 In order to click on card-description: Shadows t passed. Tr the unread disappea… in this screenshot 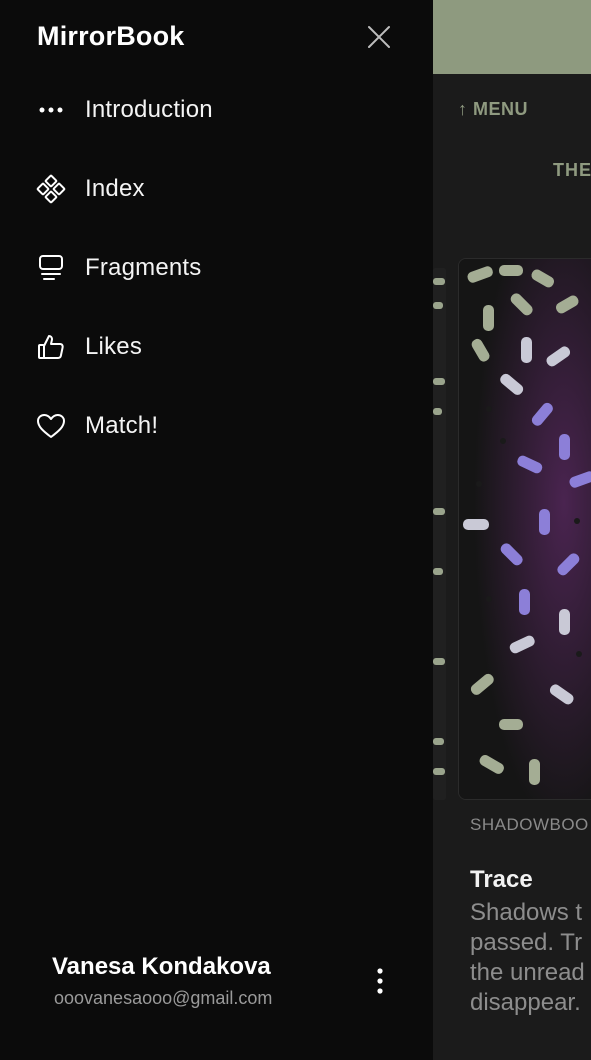, I will do `click(527, 957)`.